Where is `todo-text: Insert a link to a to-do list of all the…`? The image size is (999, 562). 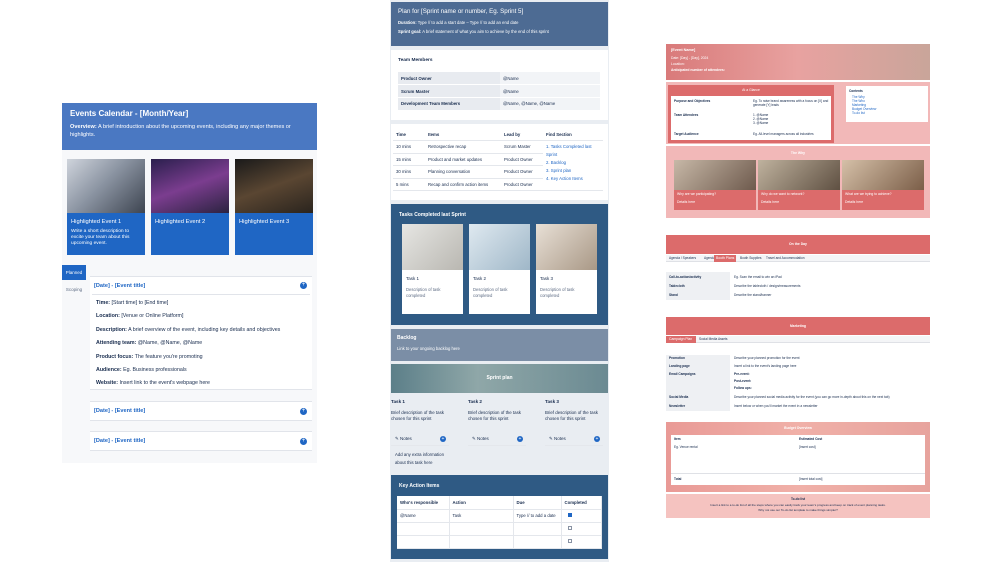
todo-text: Insert a link to a to-do list of all the… is located at coordinates (798, 505).